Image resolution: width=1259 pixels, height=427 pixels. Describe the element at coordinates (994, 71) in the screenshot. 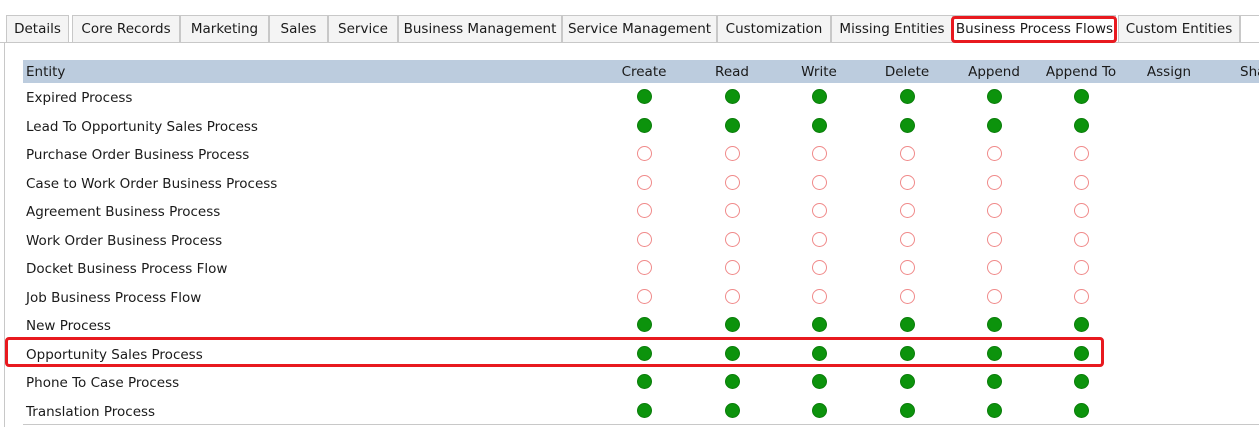

I see `column-header-append: Append` at that location.